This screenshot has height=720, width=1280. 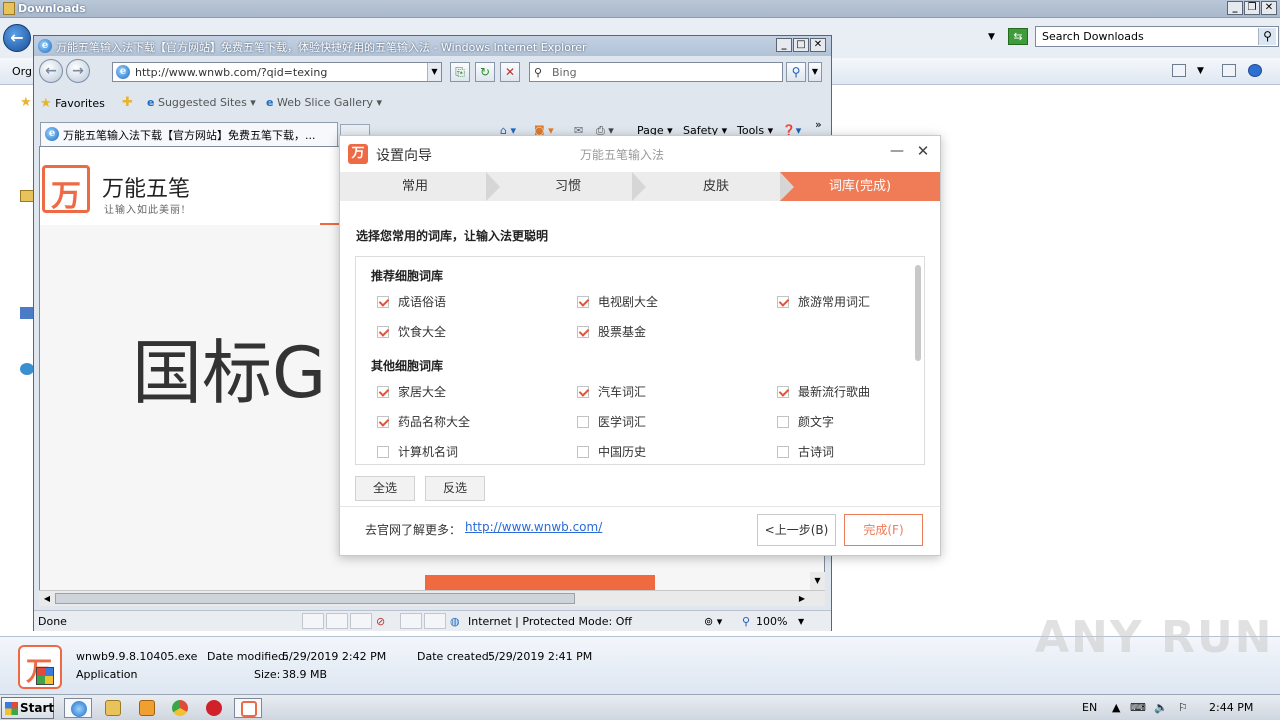 What do you see at coordinates (423, 421) in the screenshot?
I see `dict-checkbox: 药品名称大全` at bounding box center [423, 421].